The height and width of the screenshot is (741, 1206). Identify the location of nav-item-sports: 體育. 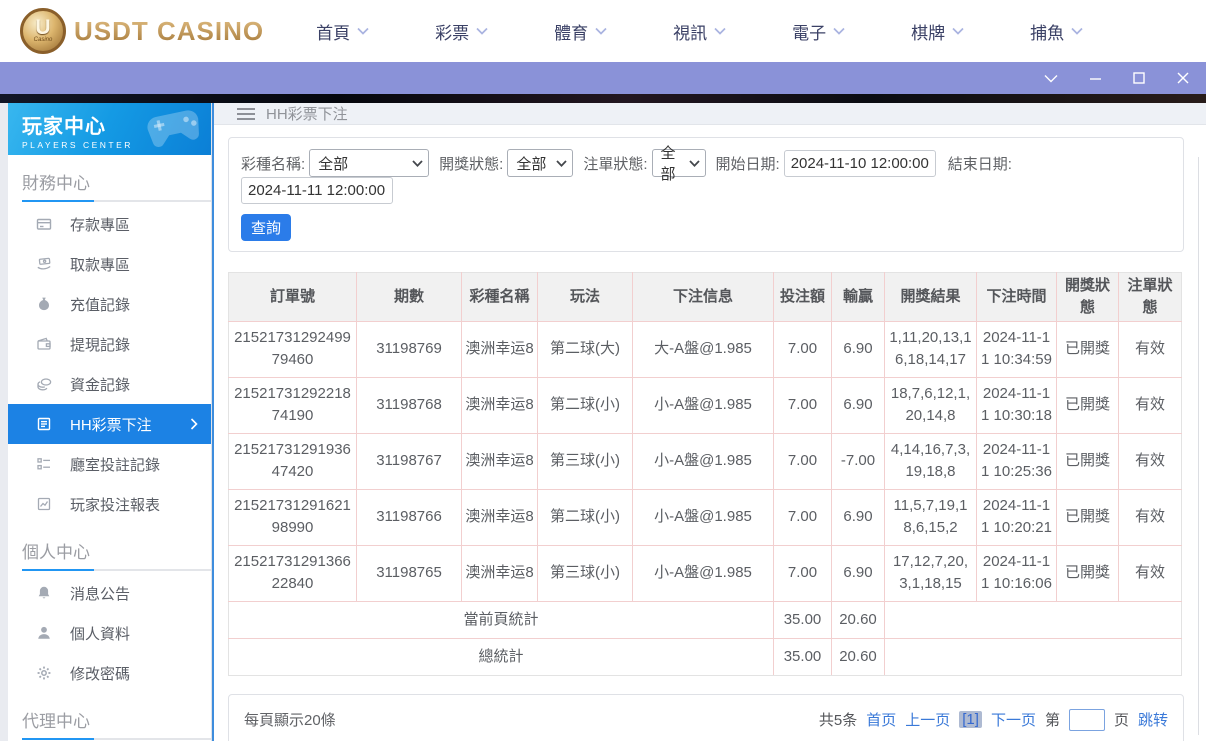
(580, 31).